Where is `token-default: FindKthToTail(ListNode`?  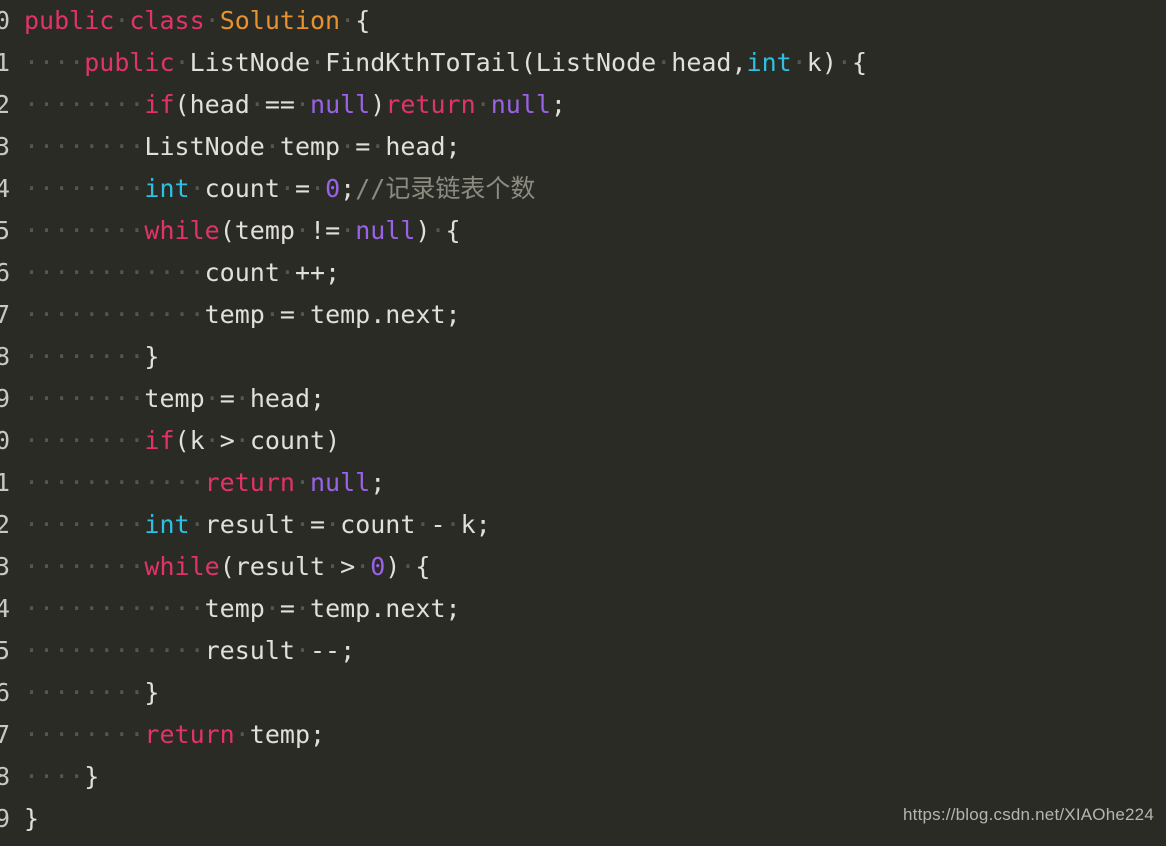 token-default: FindKthToTail(ListNode is located at coordinates (491, 62).